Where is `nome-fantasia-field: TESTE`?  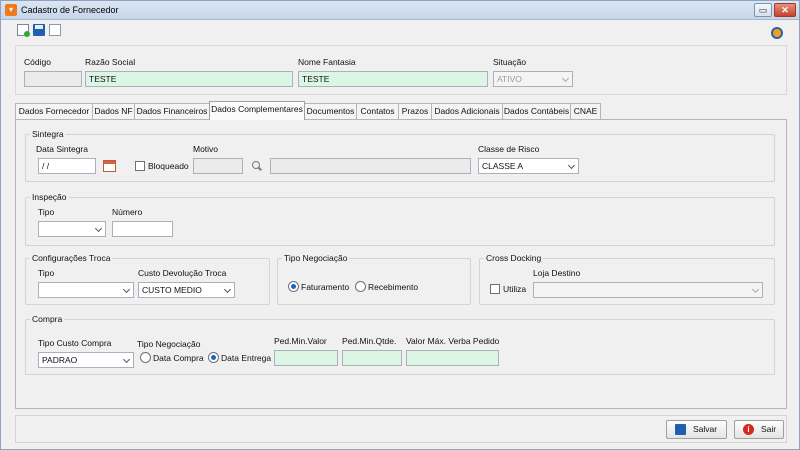 nome-fantasia-field: TESTE is located at coordinates (393, 79).